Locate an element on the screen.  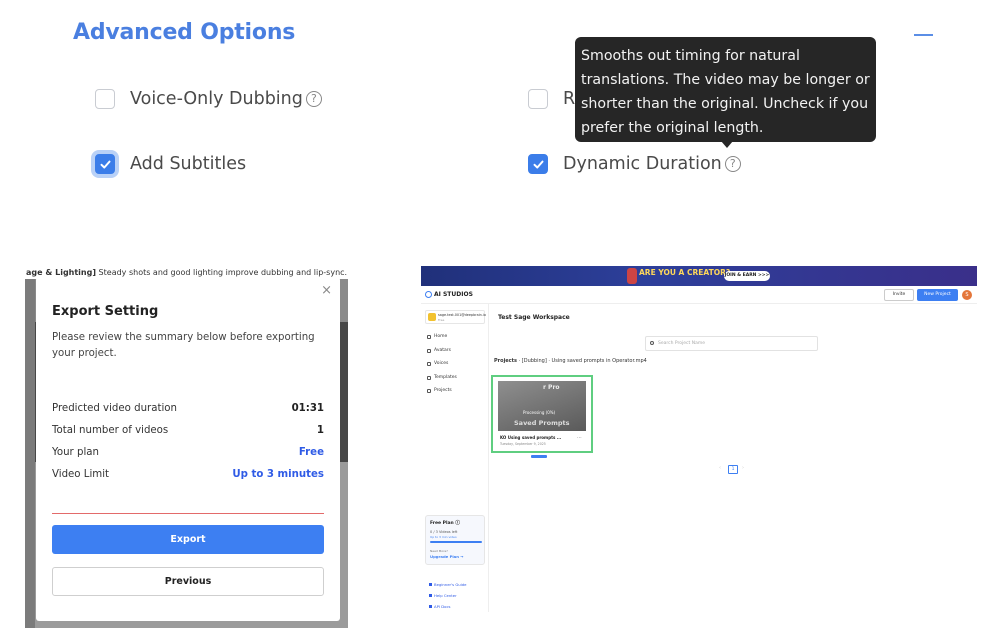
help-center-icon is located at coordinates (430, 595).